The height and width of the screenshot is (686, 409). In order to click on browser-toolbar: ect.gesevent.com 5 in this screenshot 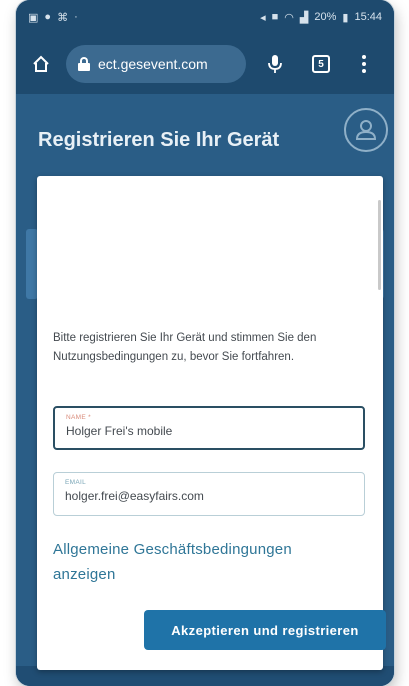, I will do `click(205, 64)`.